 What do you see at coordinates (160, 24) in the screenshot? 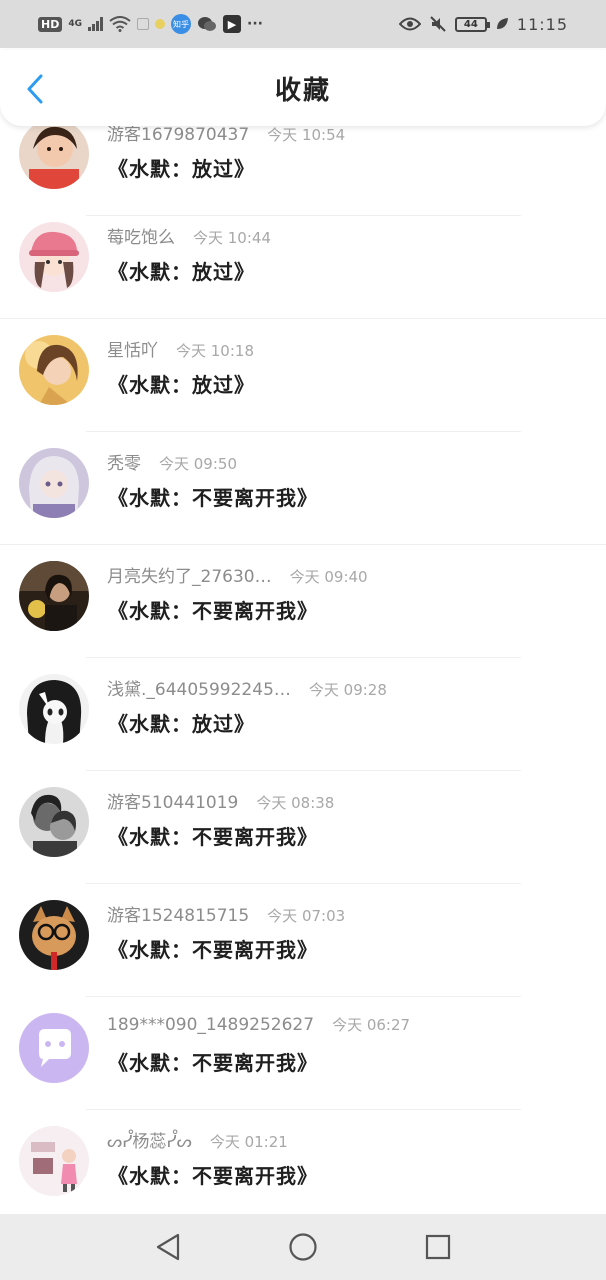
I see `sun-icon` at bounding box center [160, 24].